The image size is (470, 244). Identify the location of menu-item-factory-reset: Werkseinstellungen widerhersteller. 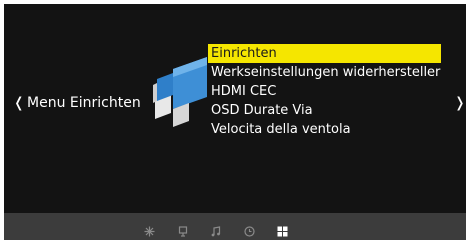
(336, 72).